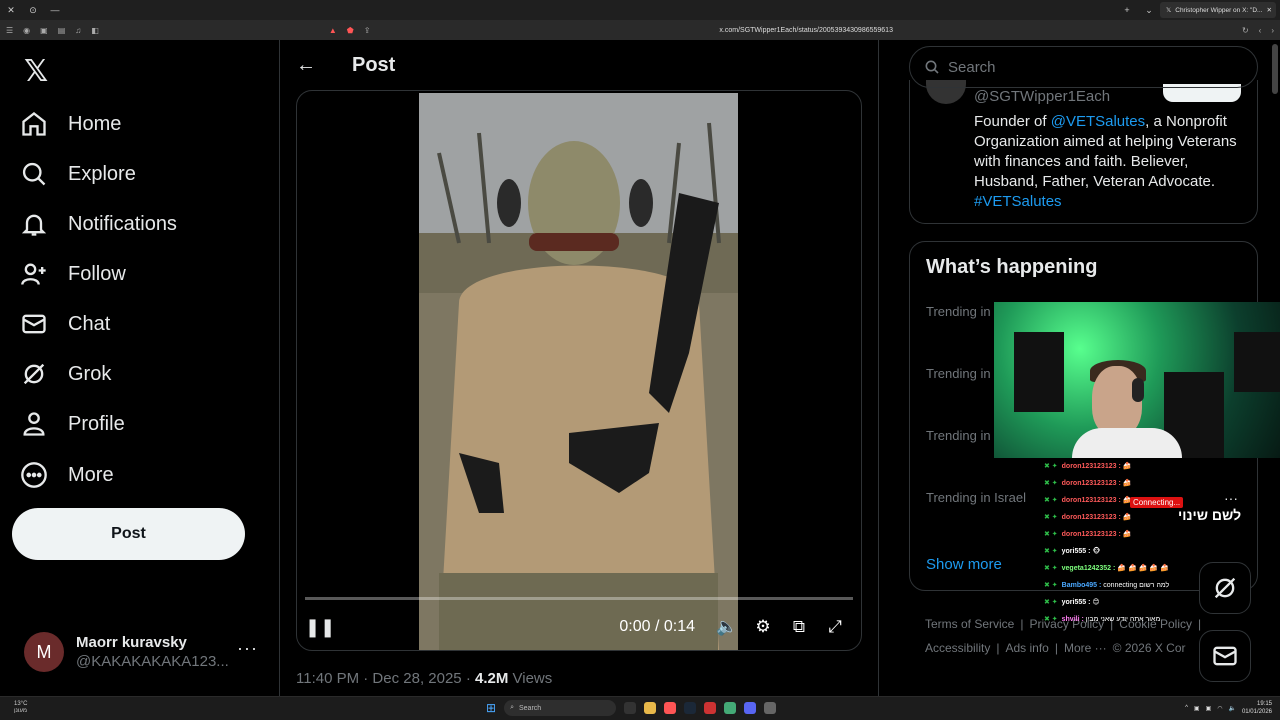 This screenshot has height=720, width=1280. I want to click on bell-icon, so click(34, 225).